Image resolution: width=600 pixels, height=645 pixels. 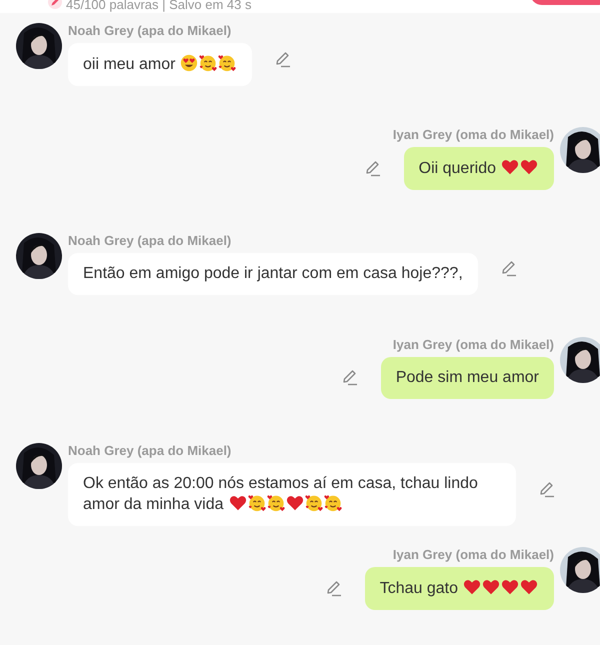 What do you see at coordinates (467, 378) in the screenshot?
I see `message-bubble: Pode sim meu amor` at bounding box center [467, 378].